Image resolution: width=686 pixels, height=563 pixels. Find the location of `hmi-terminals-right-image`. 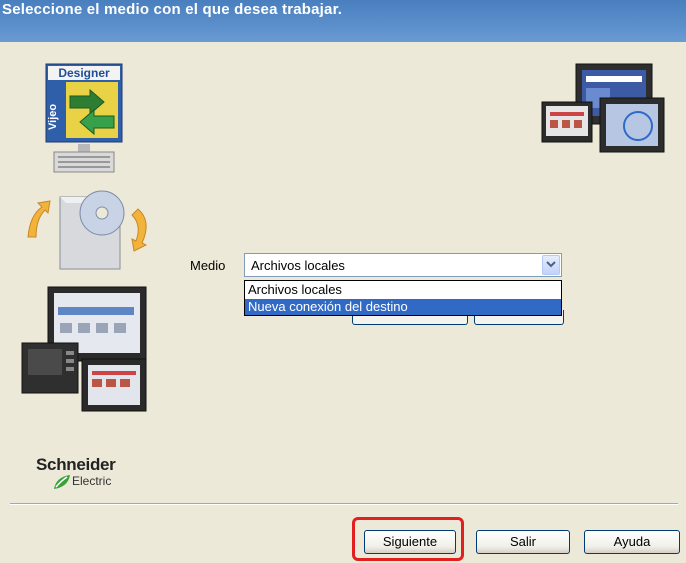

hmi-terminals-right-image is located at coordinates (603, 108).